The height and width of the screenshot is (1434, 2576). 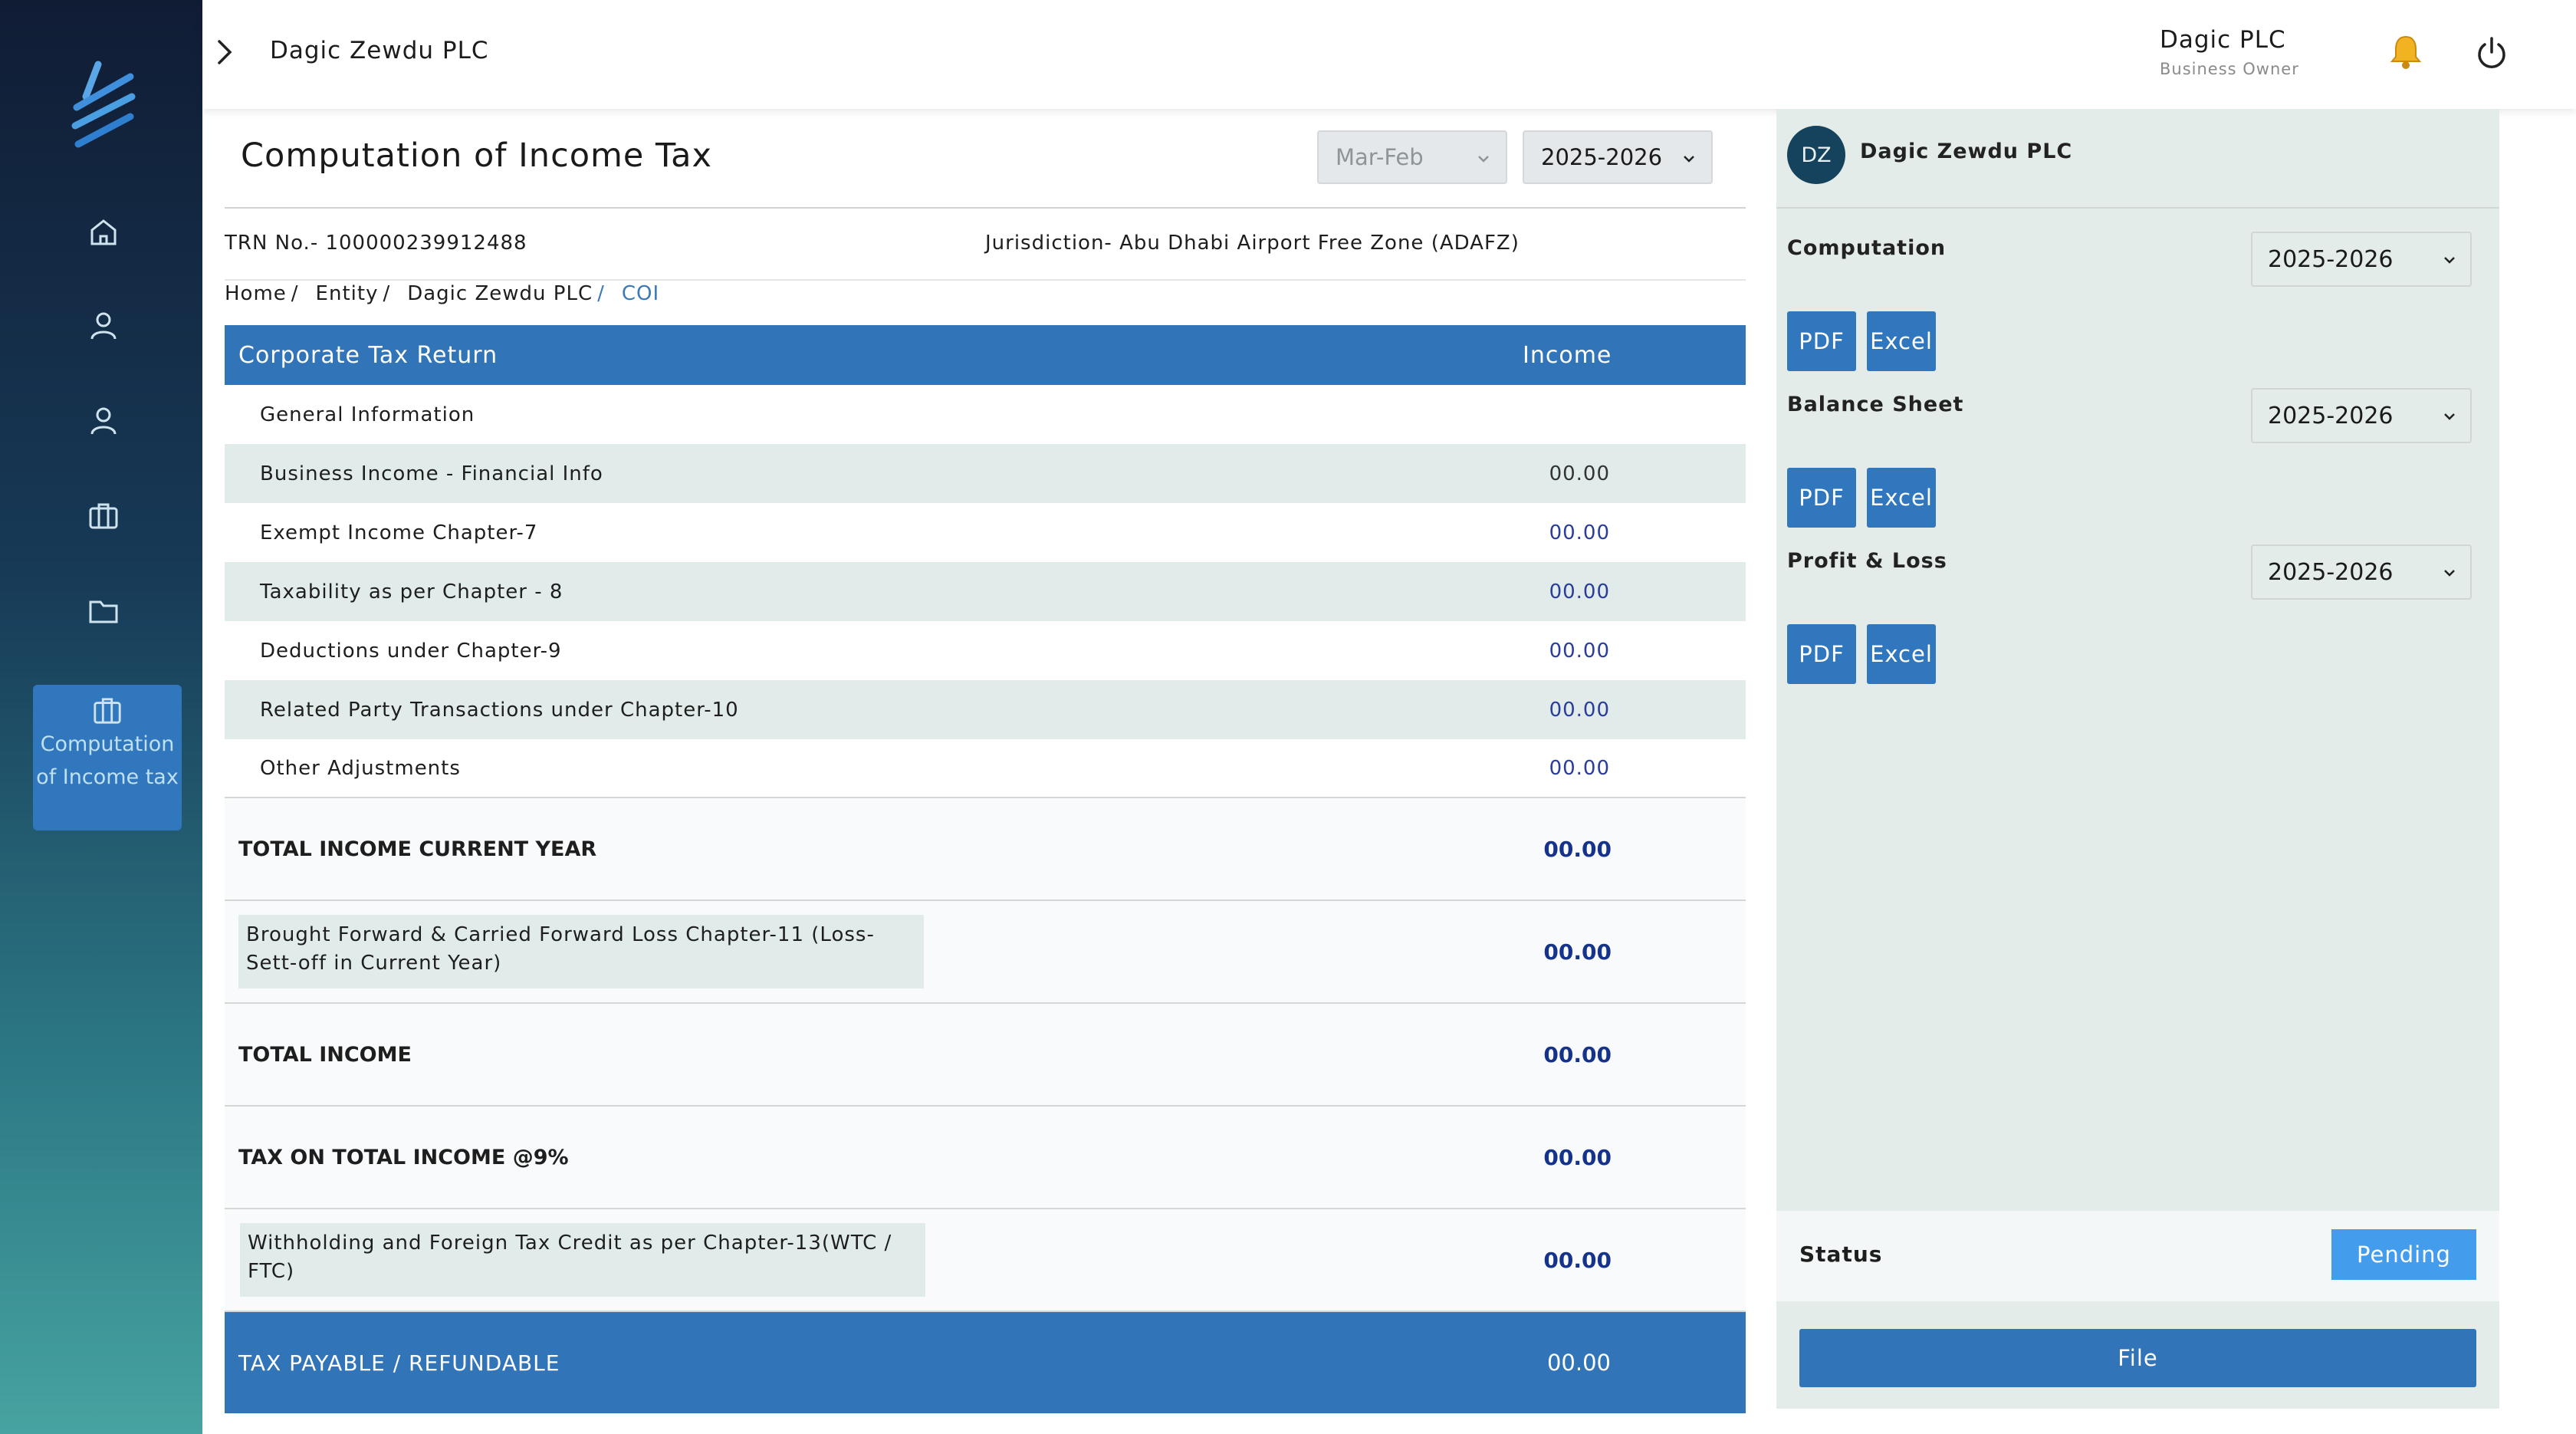 I want to click on period-select-value: Mar-Feb, so click(x=1380, y=157).